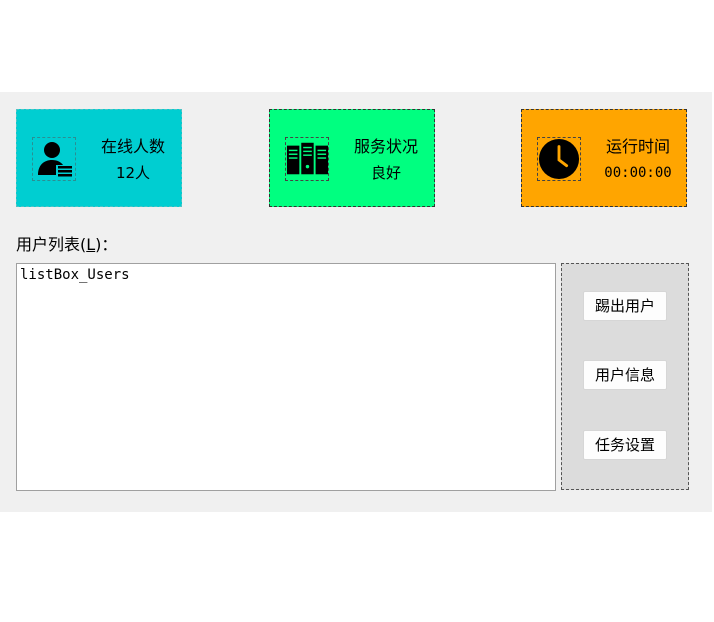 The height and width of the screenshot is (622, 714). I want to click on clock-icon, so click(559, 159).